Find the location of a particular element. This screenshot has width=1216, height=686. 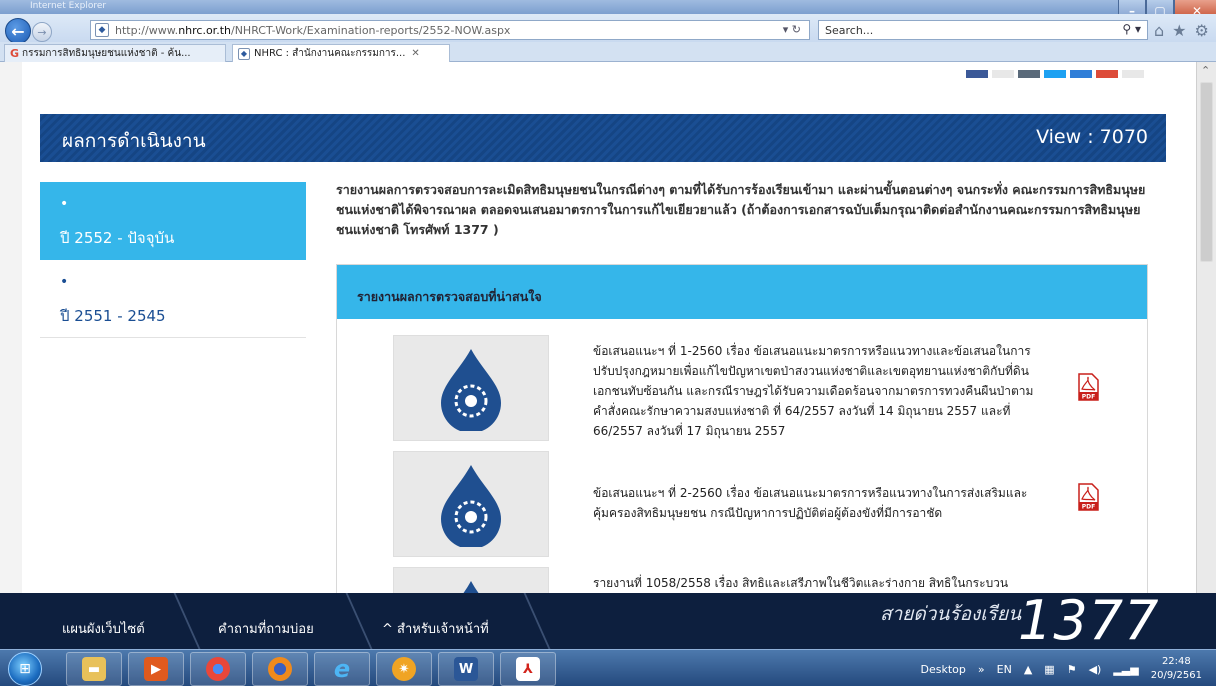

page-scrollbar: ⌃ ⌄ is located at coordinates (1206, 347).